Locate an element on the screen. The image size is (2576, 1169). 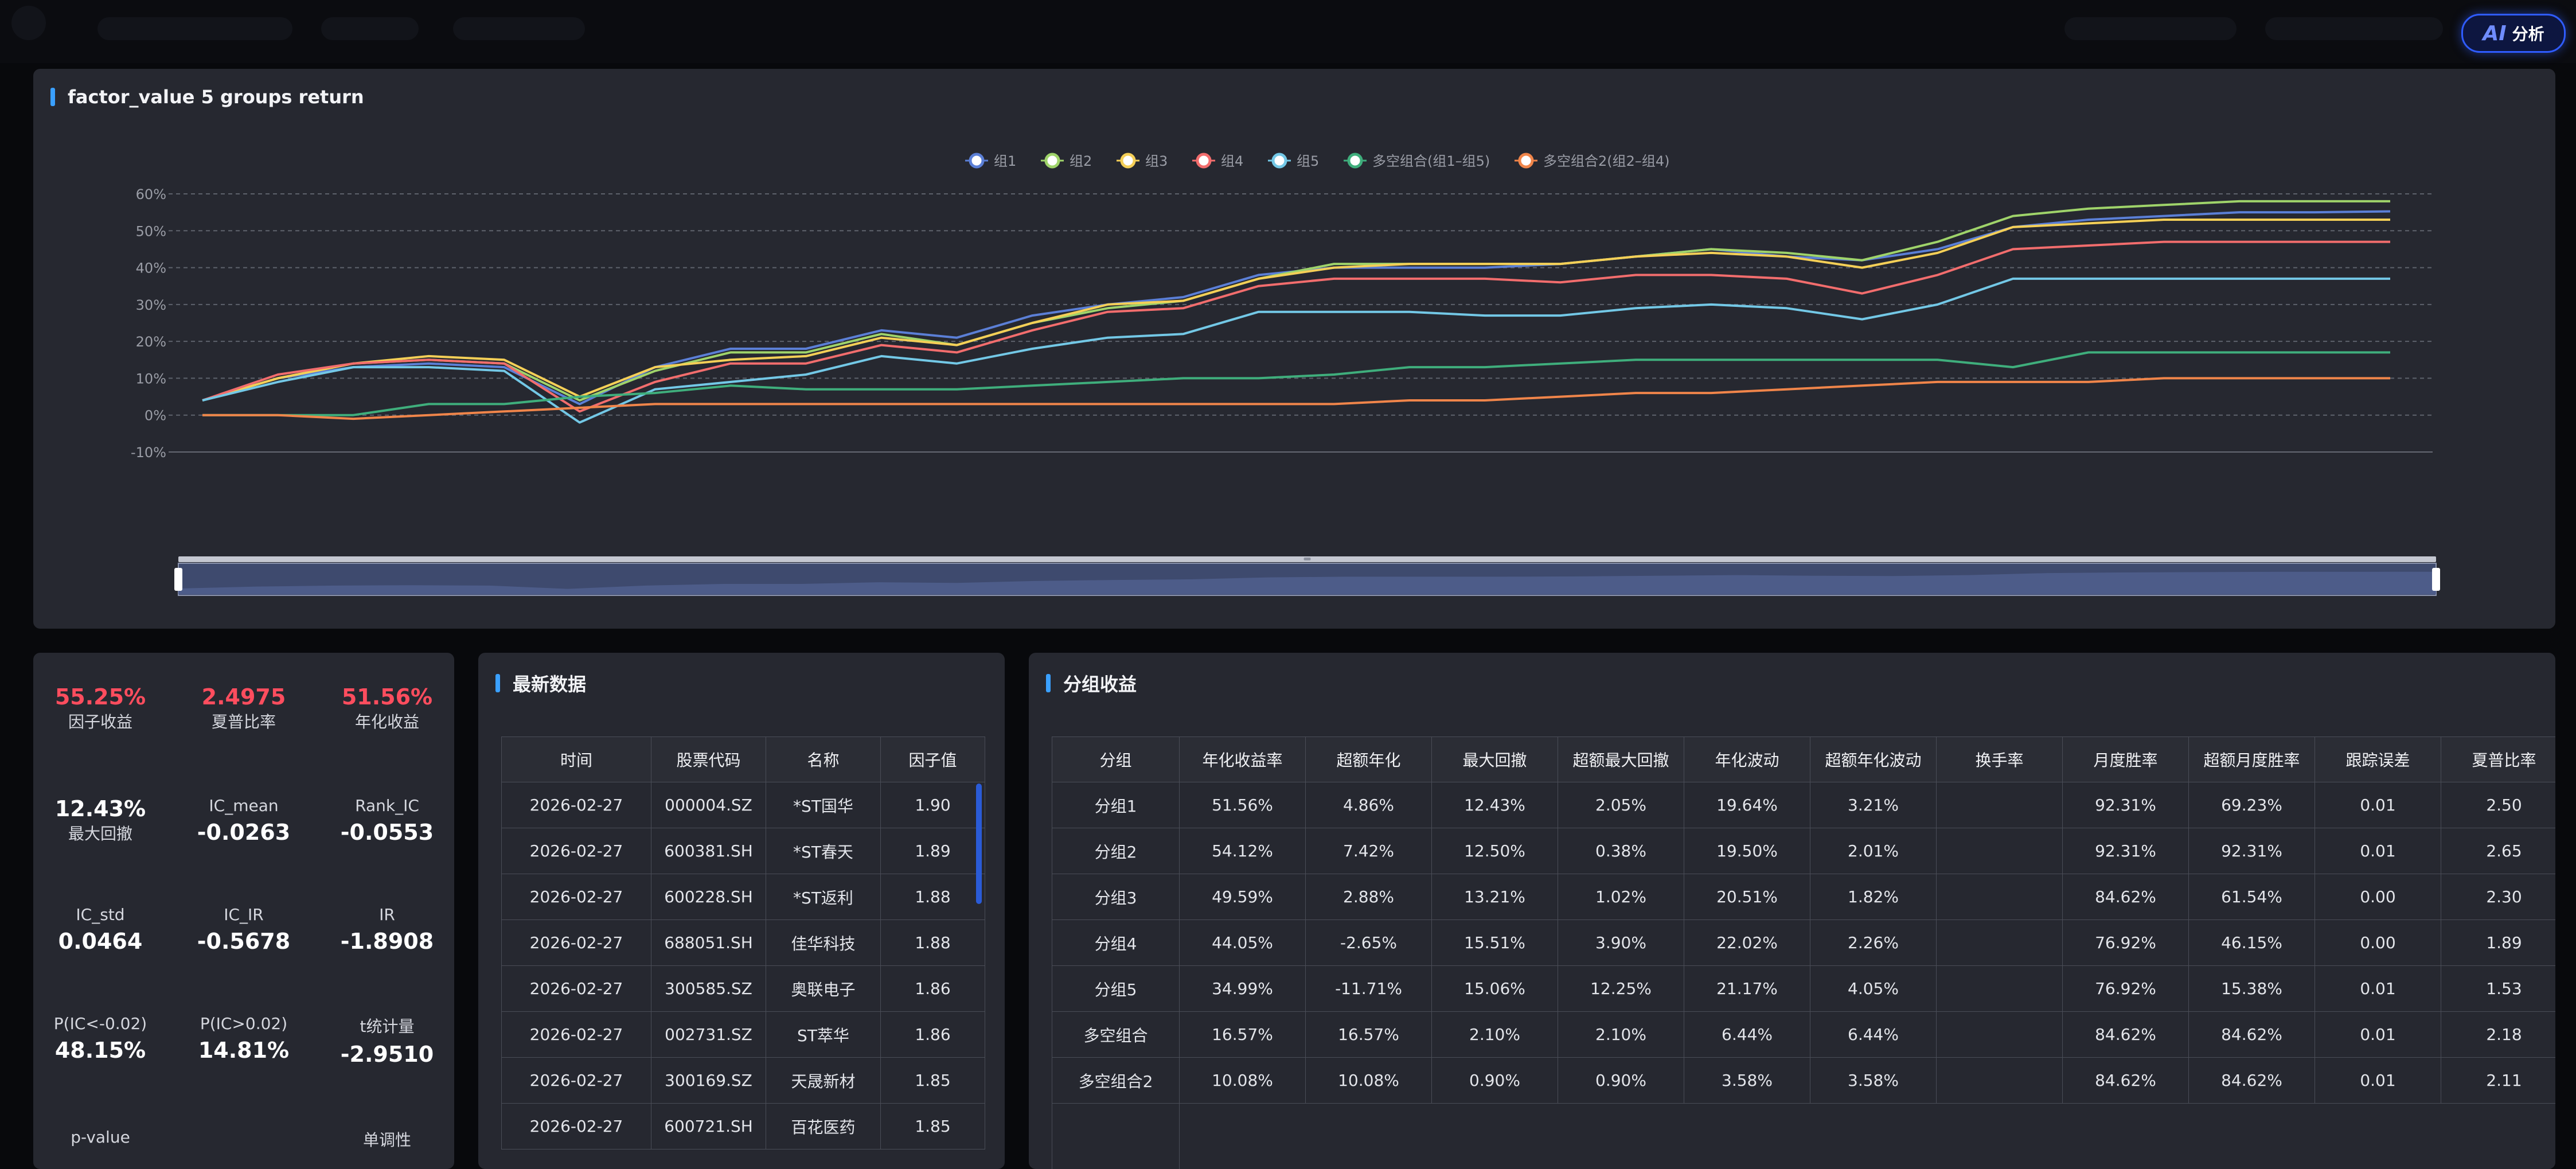
series-line is located at coordinates (1296, 383).